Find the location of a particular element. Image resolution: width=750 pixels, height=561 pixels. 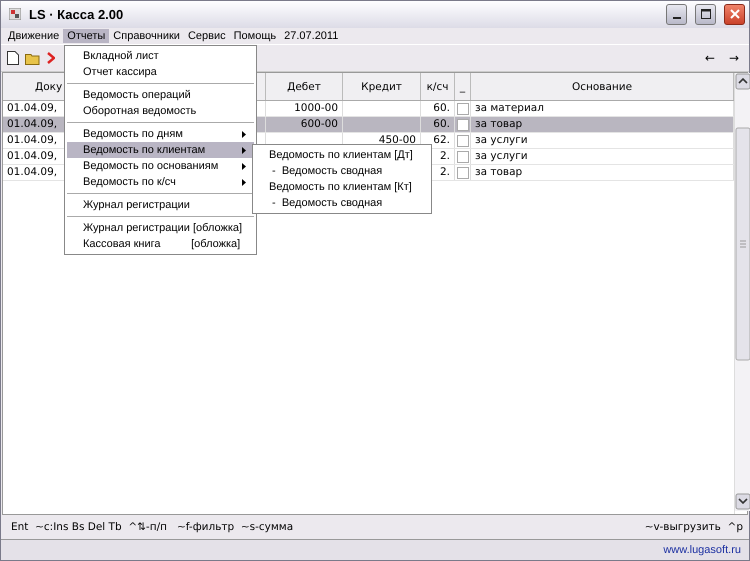

menu-option: Журнал регистрации [обложка] is located at coordinates (160, 228).